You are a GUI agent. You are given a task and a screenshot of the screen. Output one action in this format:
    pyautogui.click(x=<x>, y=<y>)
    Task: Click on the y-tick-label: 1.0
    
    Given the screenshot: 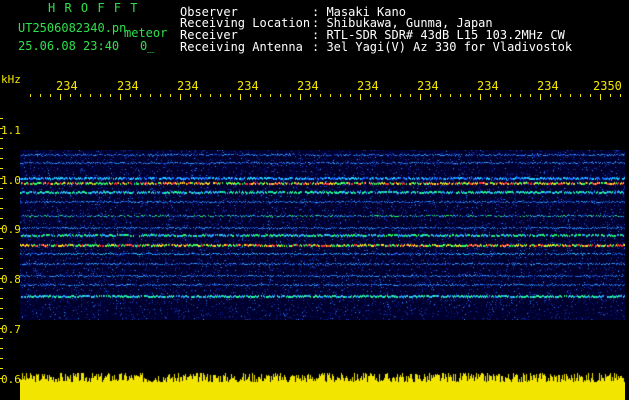 What is the action you would take?
    pyautogui.click(x=11, y=180)
    